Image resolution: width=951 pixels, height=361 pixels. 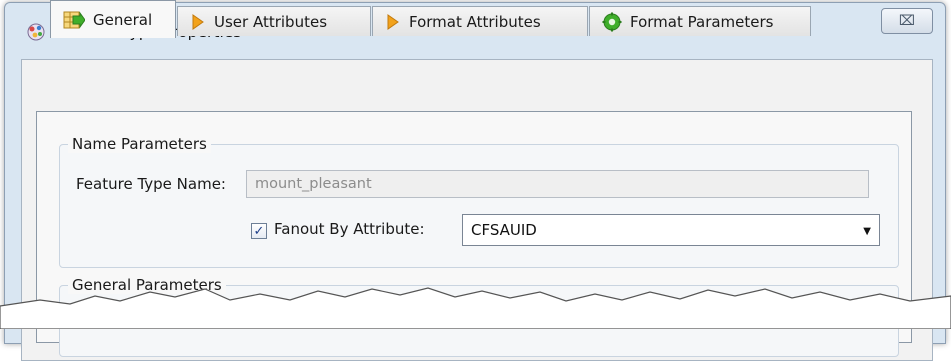 I want to click on close-icon: ⌧, so click(x=907, y=21).